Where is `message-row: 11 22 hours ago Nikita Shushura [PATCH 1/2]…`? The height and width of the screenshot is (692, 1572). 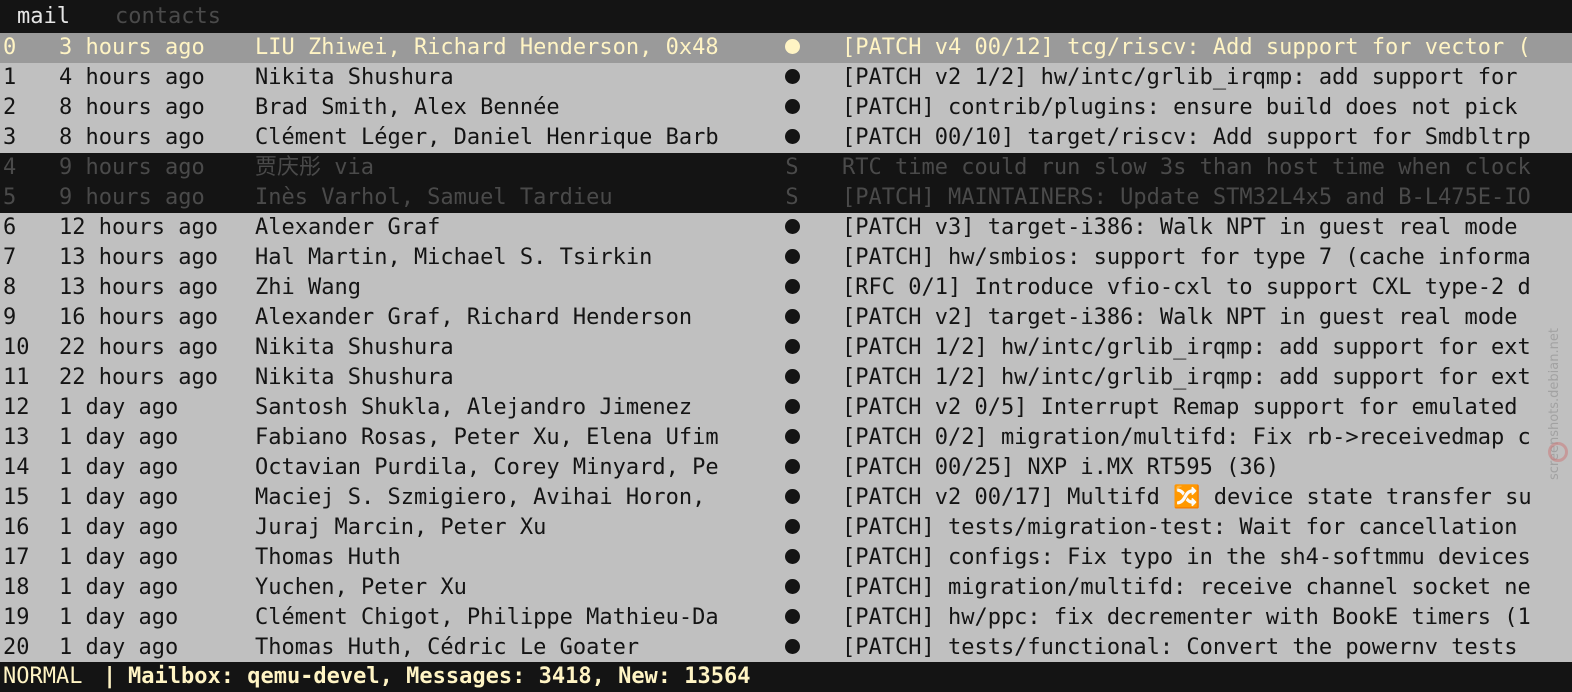 message-row: 11 22 hours ago Nikita Shushura [PATCH 1/2]… is located at coordinates (786, 378).